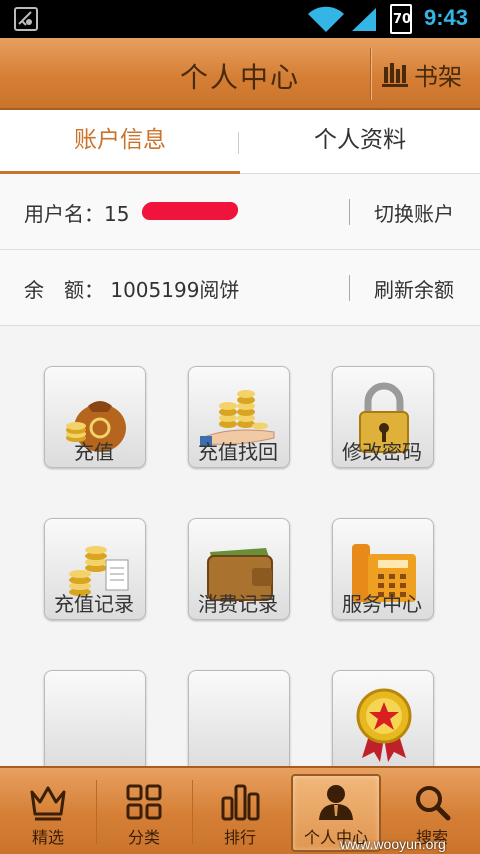  What do you see at coordinates (433, 803) in the screenshot?
I see `search-icon` at bounding box center [433, 803].